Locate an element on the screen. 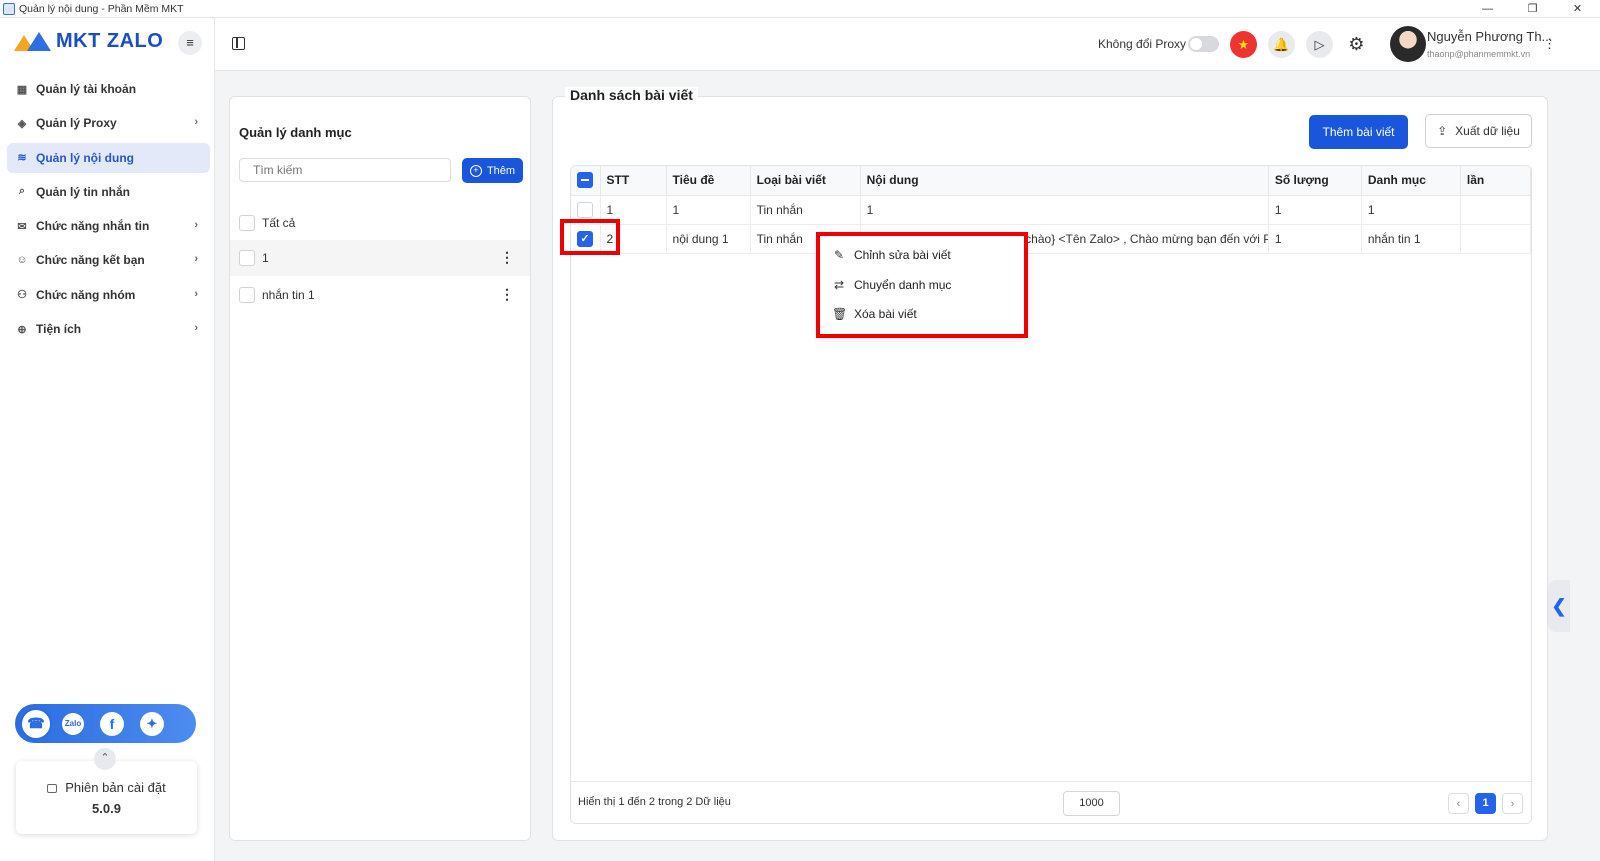 Image resolution: width=1600 pixels, height=861 pixels. context-menu-item: ✎ Chỉnh sửa bài viết is located at coordinates (891, 255).